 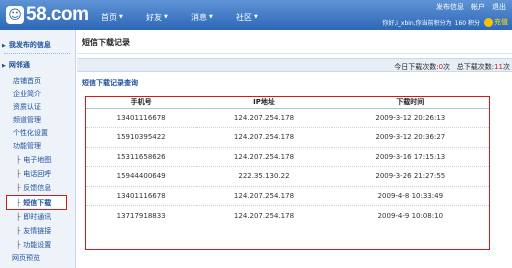 I want to click on sidebar-my-posts-label: 我发布的信息, so click(x=29, y=45).